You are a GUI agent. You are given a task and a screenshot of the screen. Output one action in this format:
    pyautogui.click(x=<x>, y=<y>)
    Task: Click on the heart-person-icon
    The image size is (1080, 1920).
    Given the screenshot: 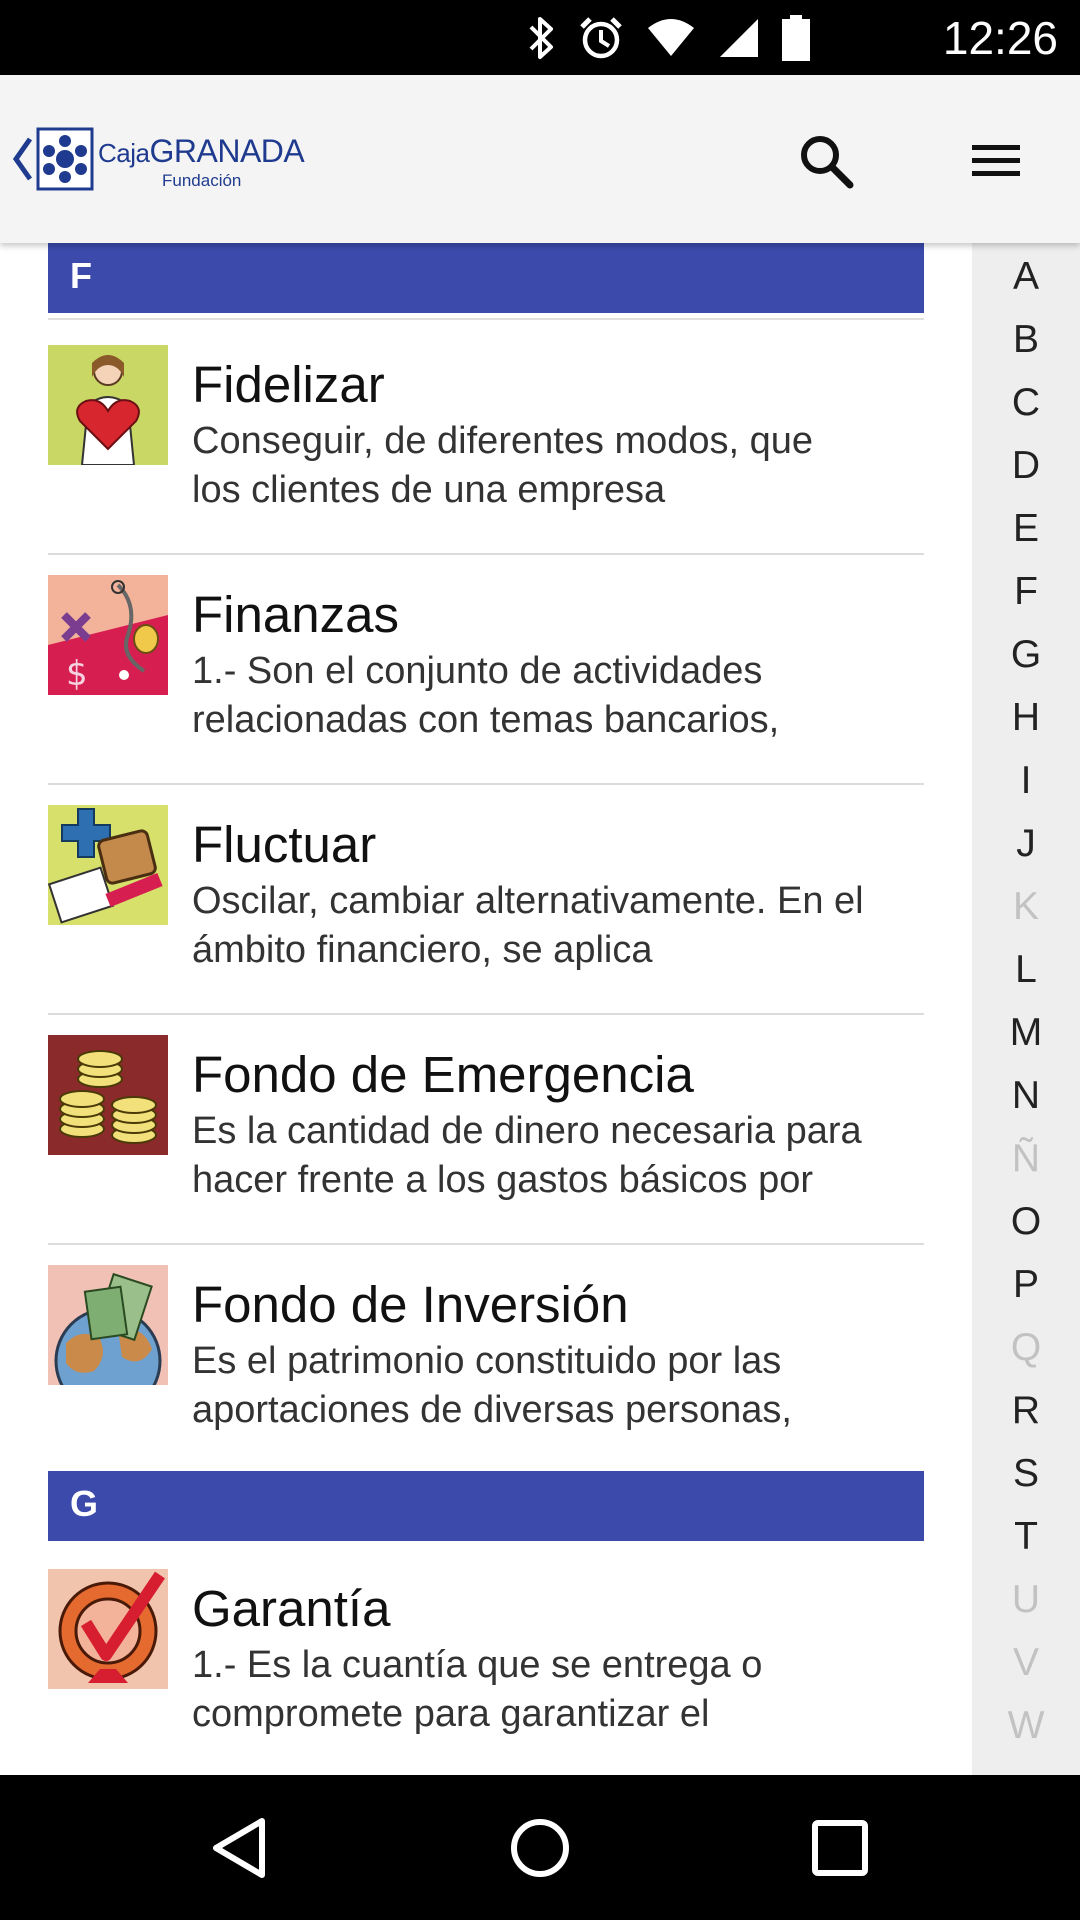 What is the action you would take?
    pyautogui.click(x=108, y=405)
    